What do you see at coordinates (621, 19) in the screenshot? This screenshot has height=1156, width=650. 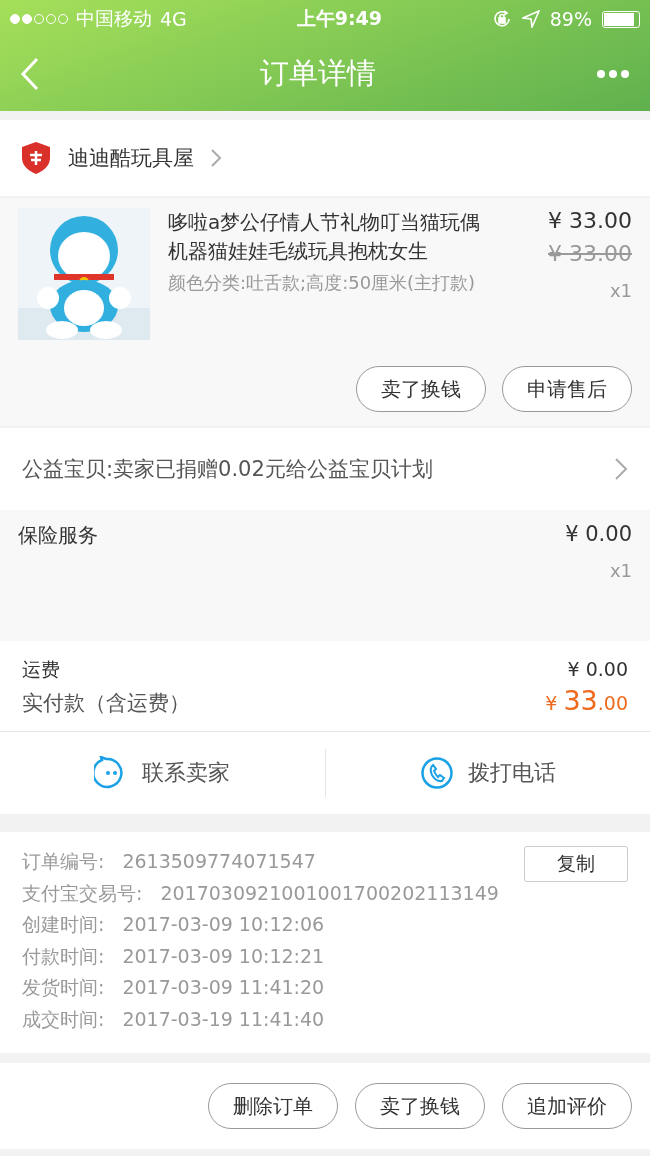 I see `battery-icon` at bounding box center [621, 19].